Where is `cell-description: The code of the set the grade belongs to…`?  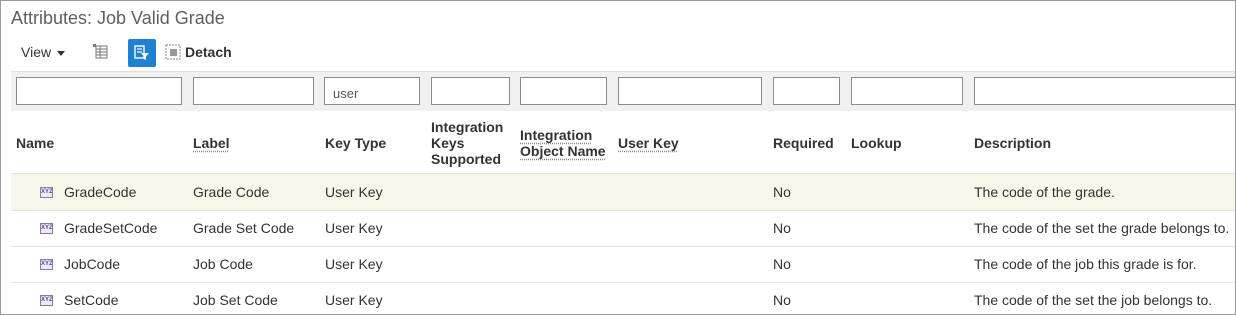 cell-description: The code of the set the grade belongs to… is located at coordinates (1102, 228).